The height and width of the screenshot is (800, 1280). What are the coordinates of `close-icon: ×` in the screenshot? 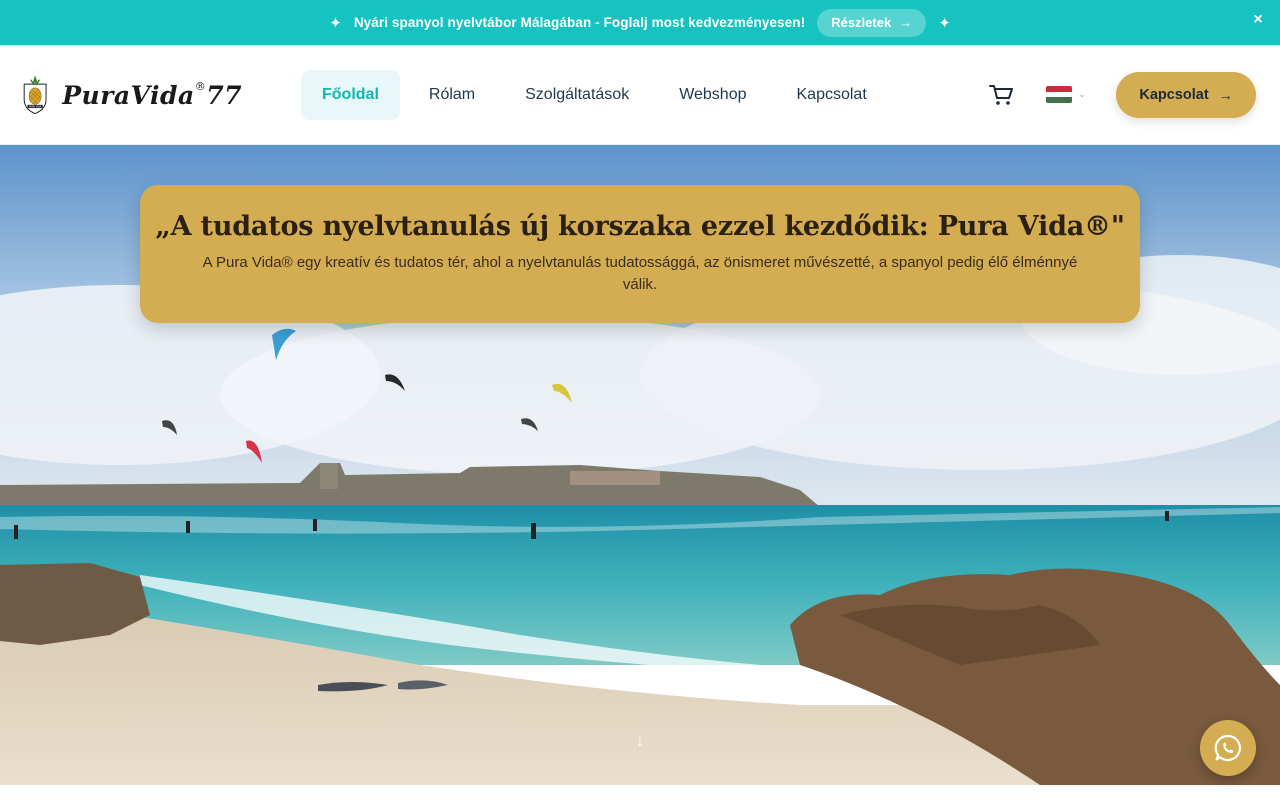 It's located at (1258, 20).